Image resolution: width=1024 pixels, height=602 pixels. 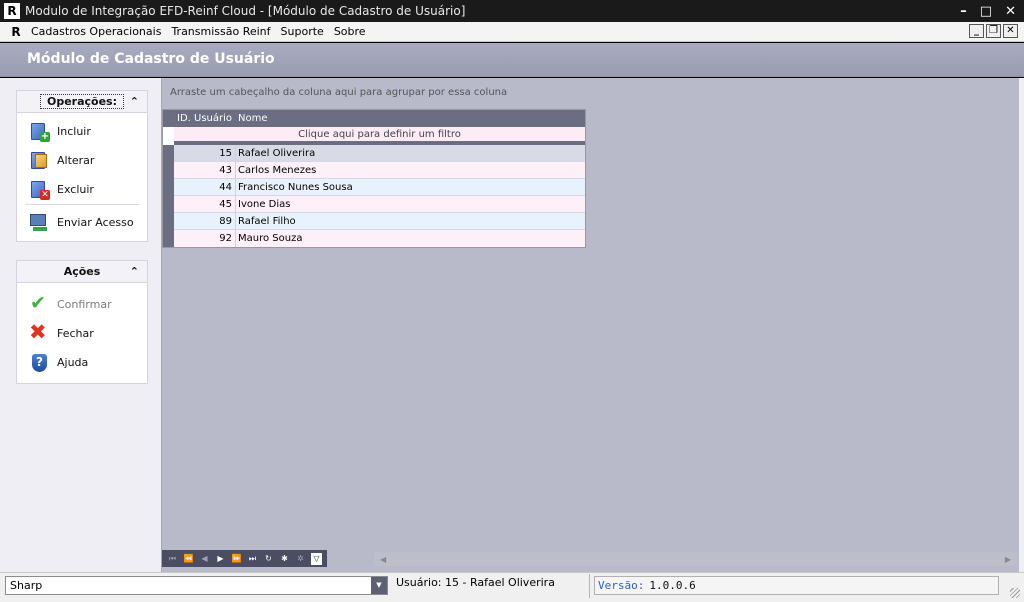 I want to click on horizontal-scrollbar: ◀ ▶, so click(x=695, y=559).